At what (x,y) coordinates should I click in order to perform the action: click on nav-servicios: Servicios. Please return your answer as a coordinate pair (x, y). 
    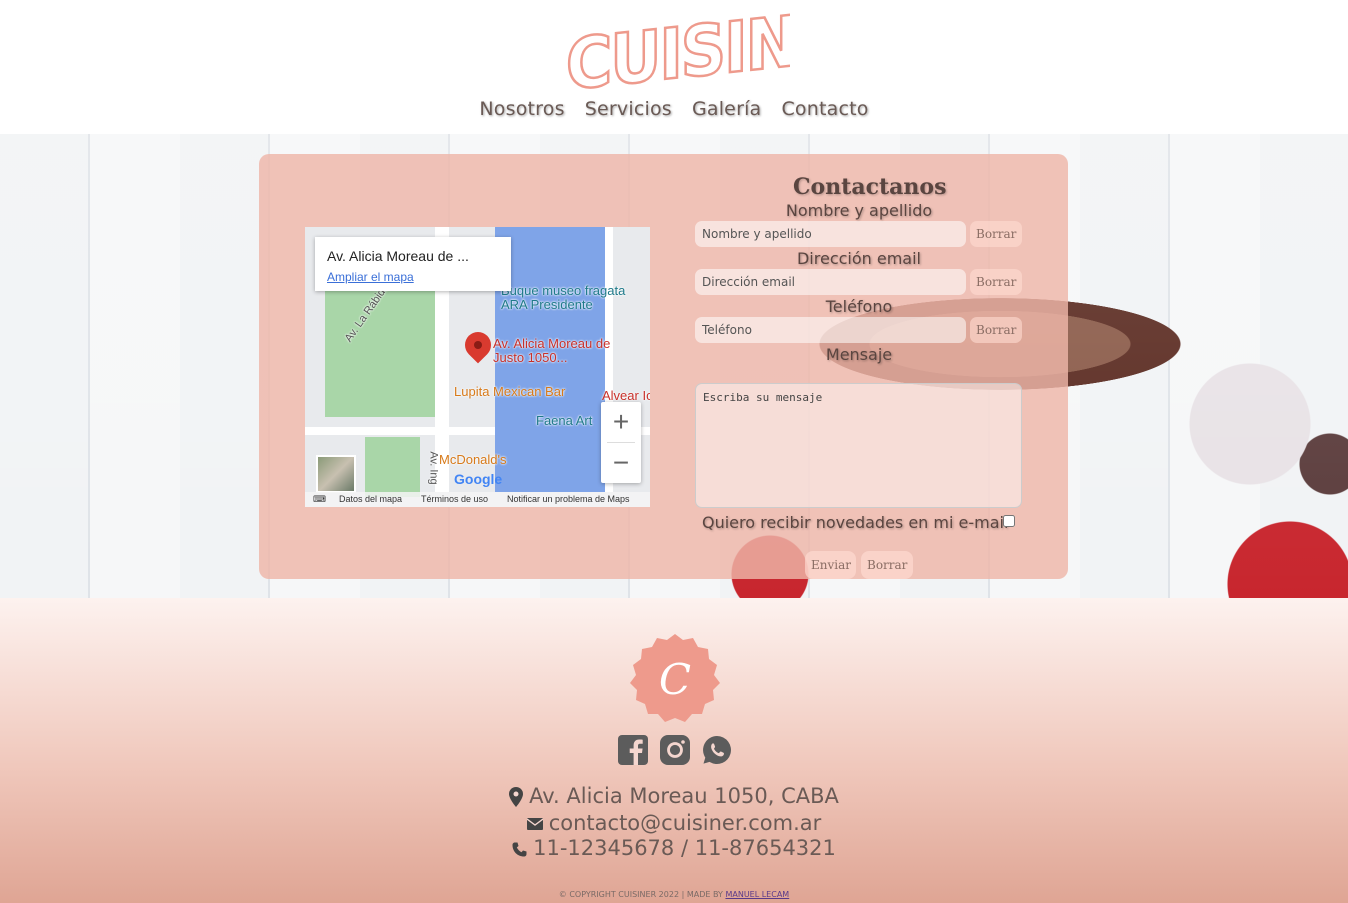
    Looking at the image, I should click on (628, 109).